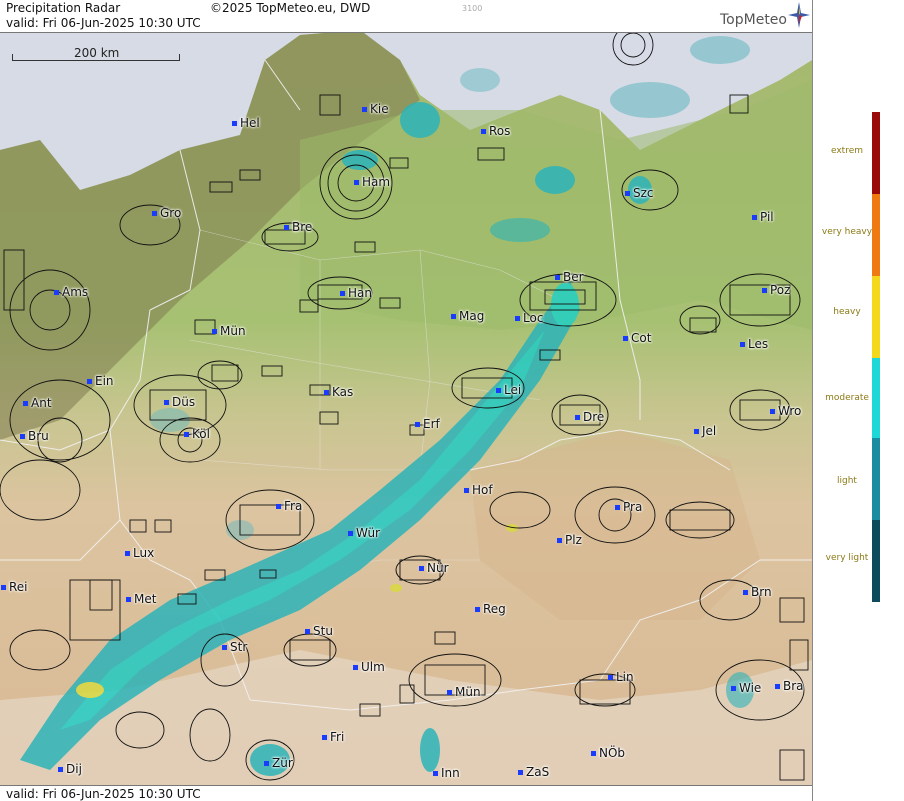 The width and height of the screenshot is (904, 801). What do you see at coordinates (639, 193) in the screenshot?
I see `city-marker: Szc` at bounding box center [639, 193].